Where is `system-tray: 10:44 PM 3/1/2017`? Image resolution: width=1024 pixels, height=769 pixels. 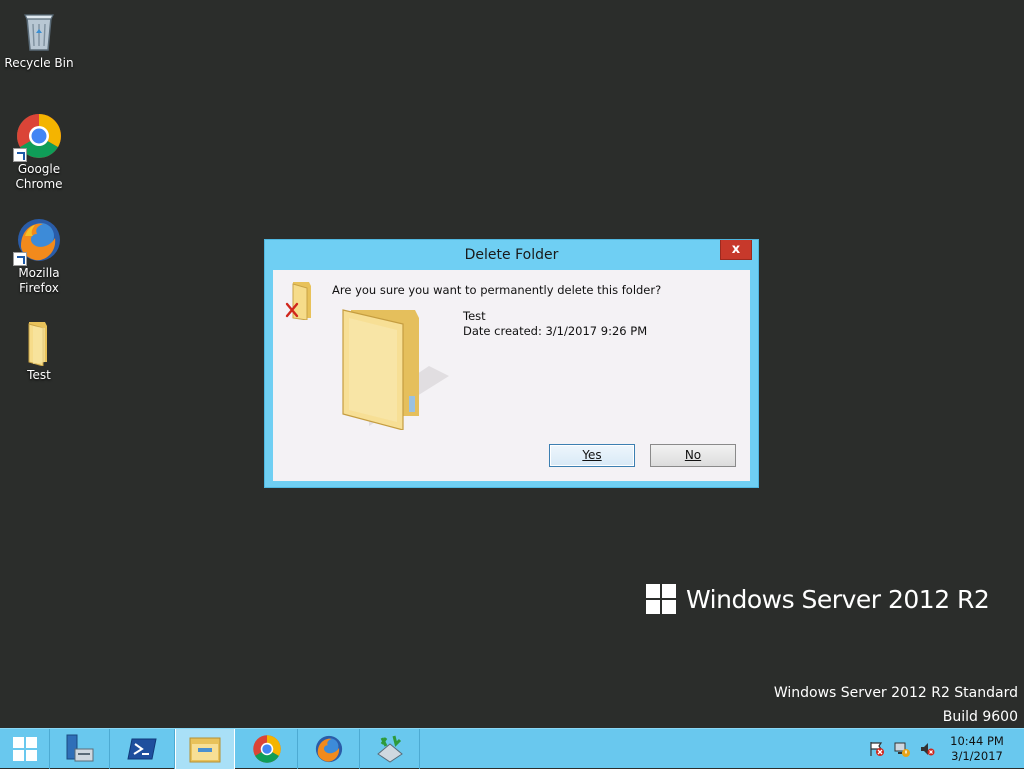
system-tray: 10:44 PM 3/1/2017 is located at coordinates (946, 749).